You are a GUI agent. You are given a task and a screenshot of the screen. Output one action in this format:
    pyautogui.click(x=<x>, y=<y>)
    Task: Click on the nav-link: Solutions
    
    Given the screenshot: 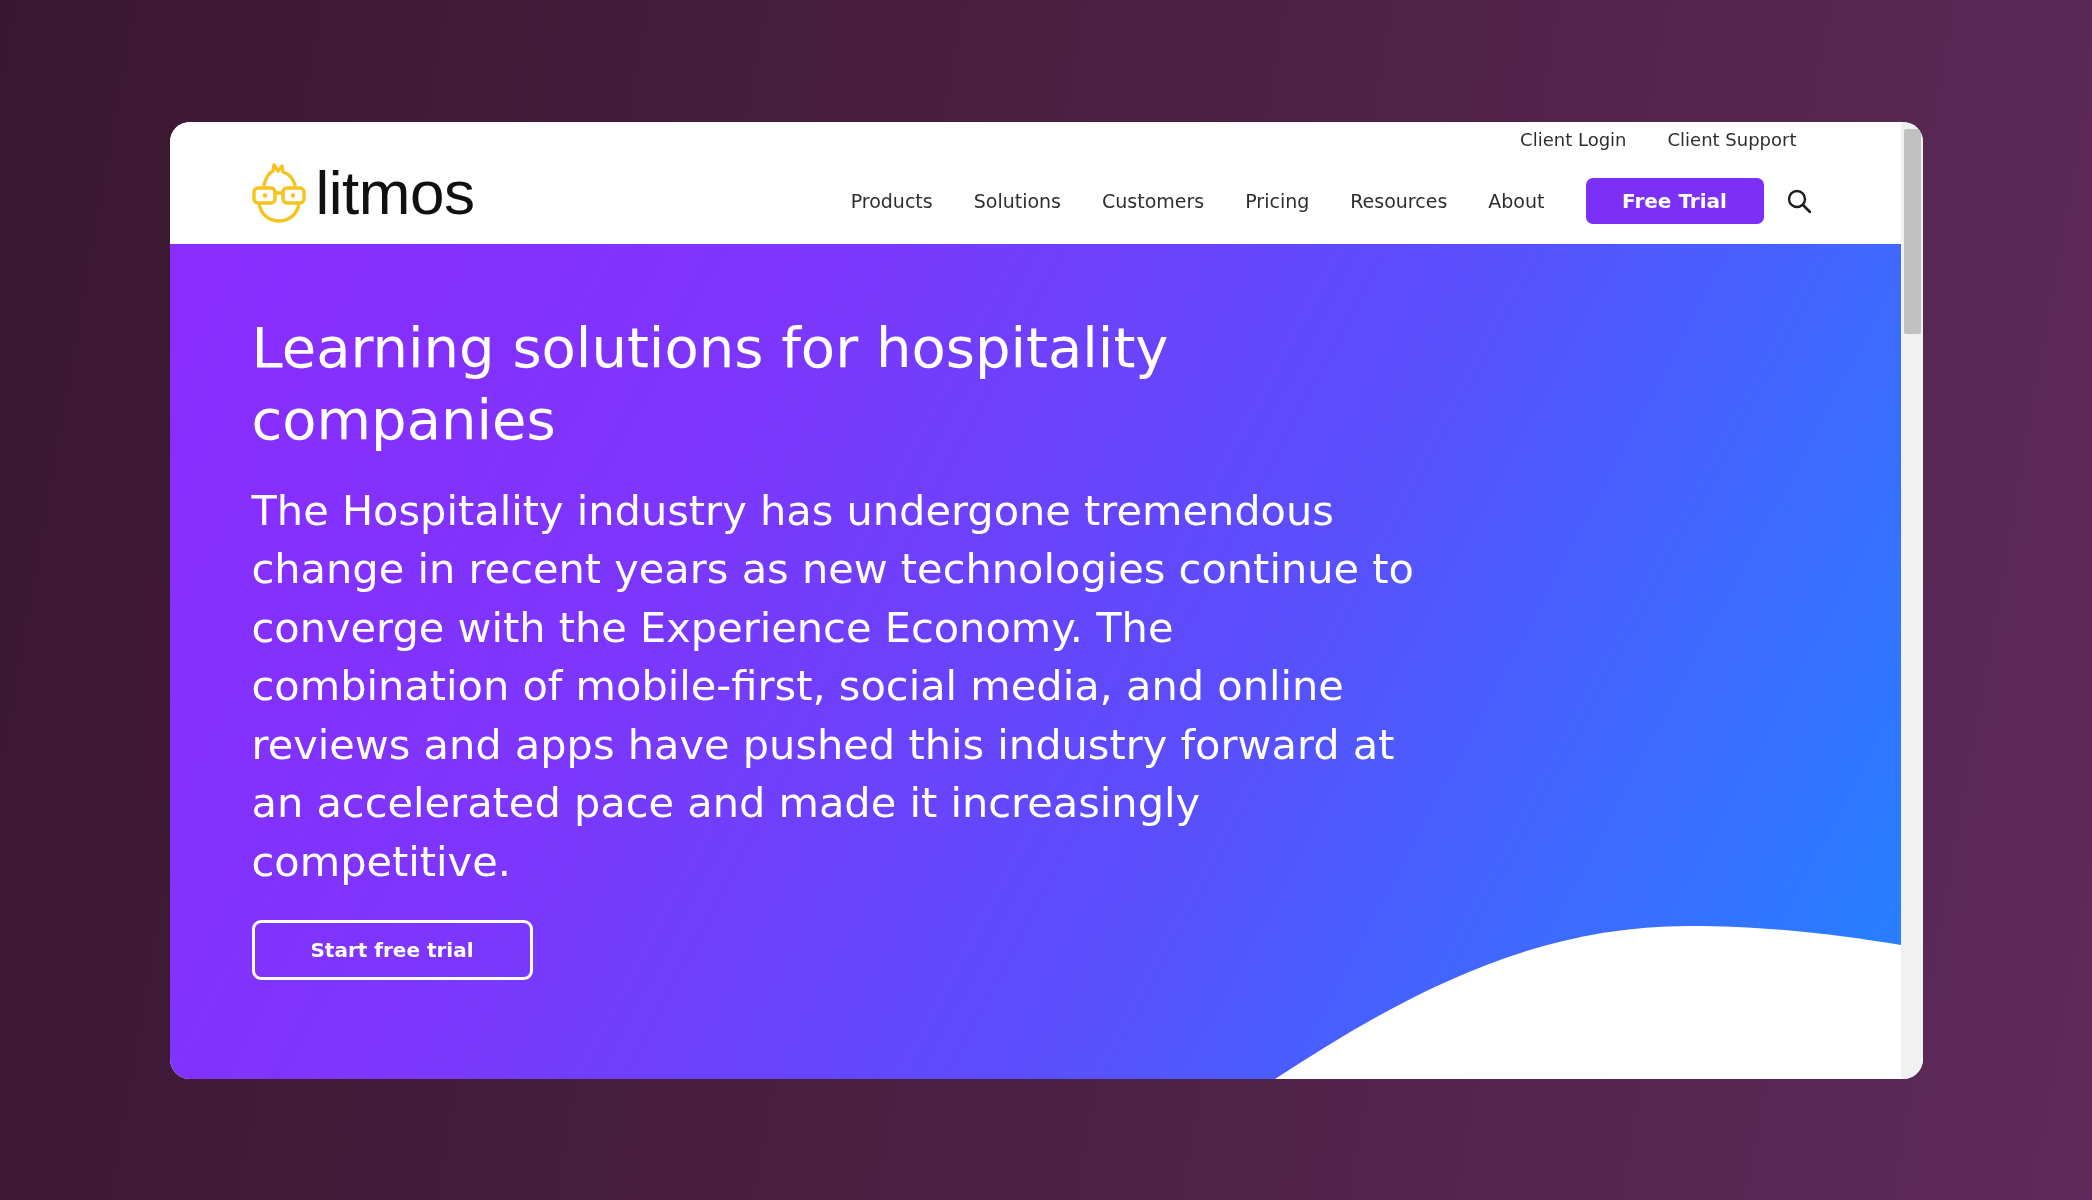 What is the action you would take?
    pyautogui.click(x=1017, y=200)
    